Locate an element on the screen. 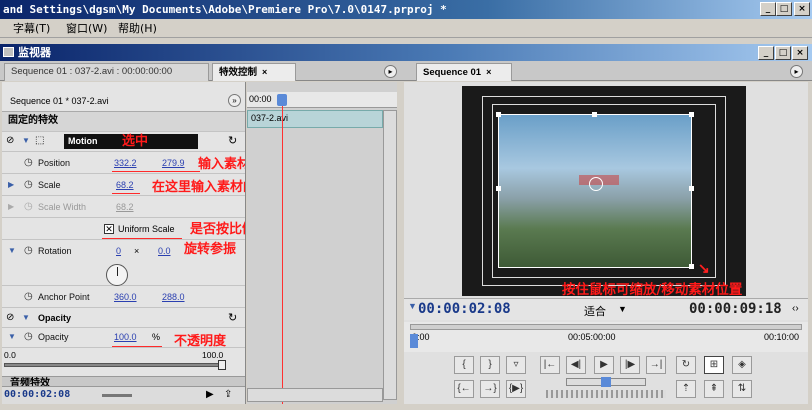  rotation-turns-value: 0 is located at coordinates (118, 251).